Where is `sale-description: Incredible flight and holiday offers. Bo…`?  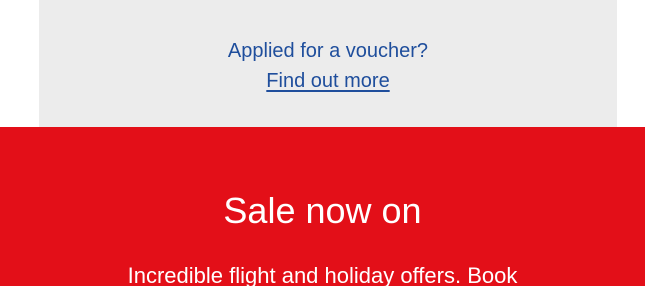 sale-description: Incredible flight and holiday offers. Bo… is located at coordinates (322, 274).